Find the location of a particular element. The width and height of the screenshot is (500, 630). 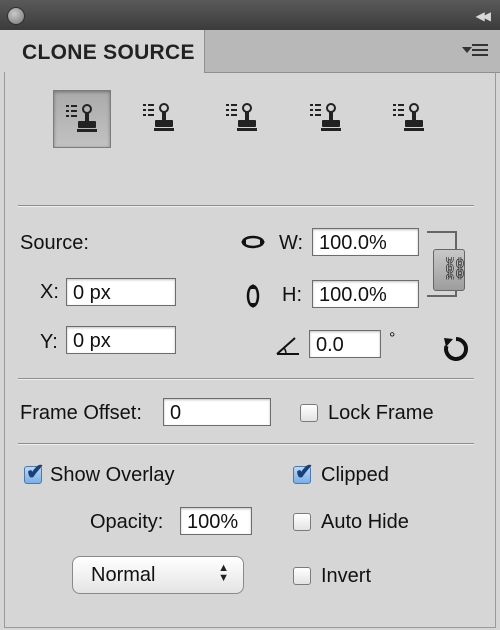

y-label: Y: is located at coordinates (49, 342).